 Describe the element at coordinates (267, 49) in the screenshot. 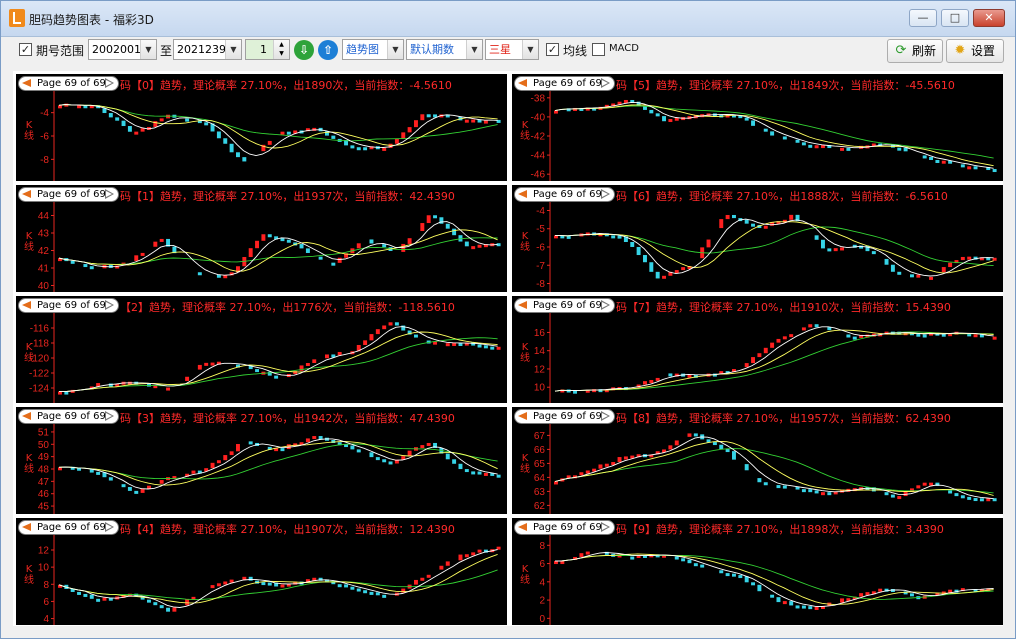

I see `step-spinner: 1 ▲ ▼` at that location.